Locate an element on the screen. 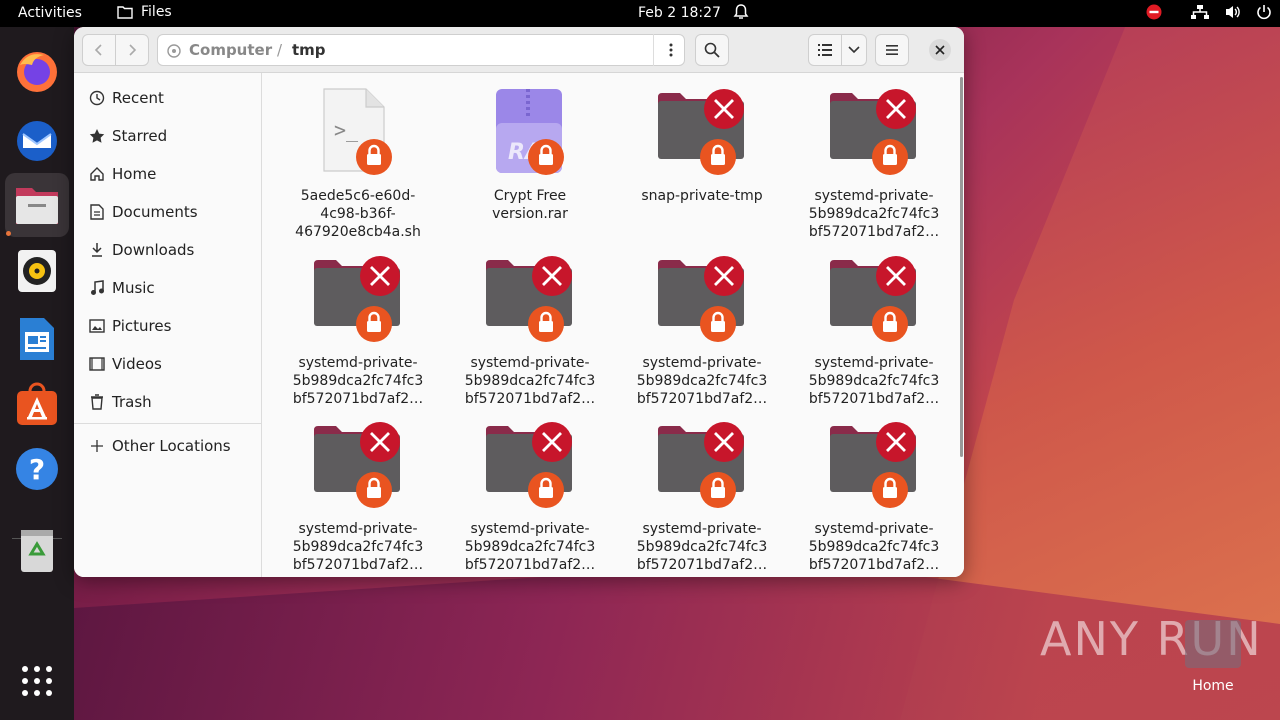  path-current: tmp is located at coordinates (309, 50).